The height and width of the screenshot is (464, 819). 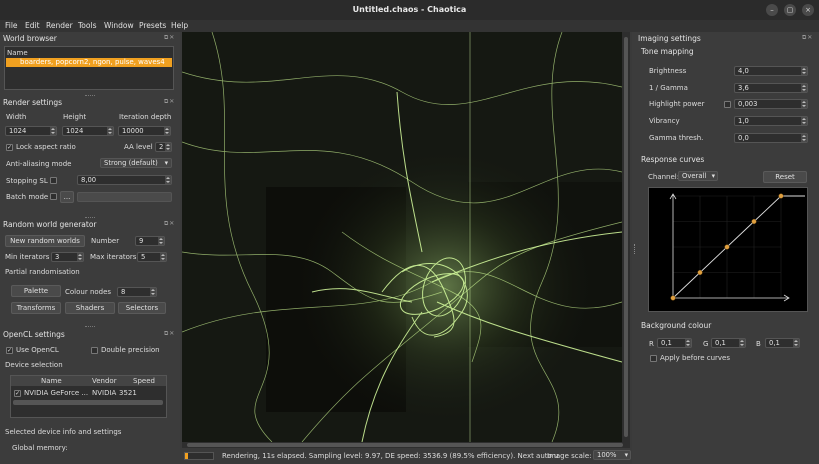 What do you see at coordinates (94, 350) in the screenshot?
I see `double-precision-checkbox` at bounding box center [94, 350].